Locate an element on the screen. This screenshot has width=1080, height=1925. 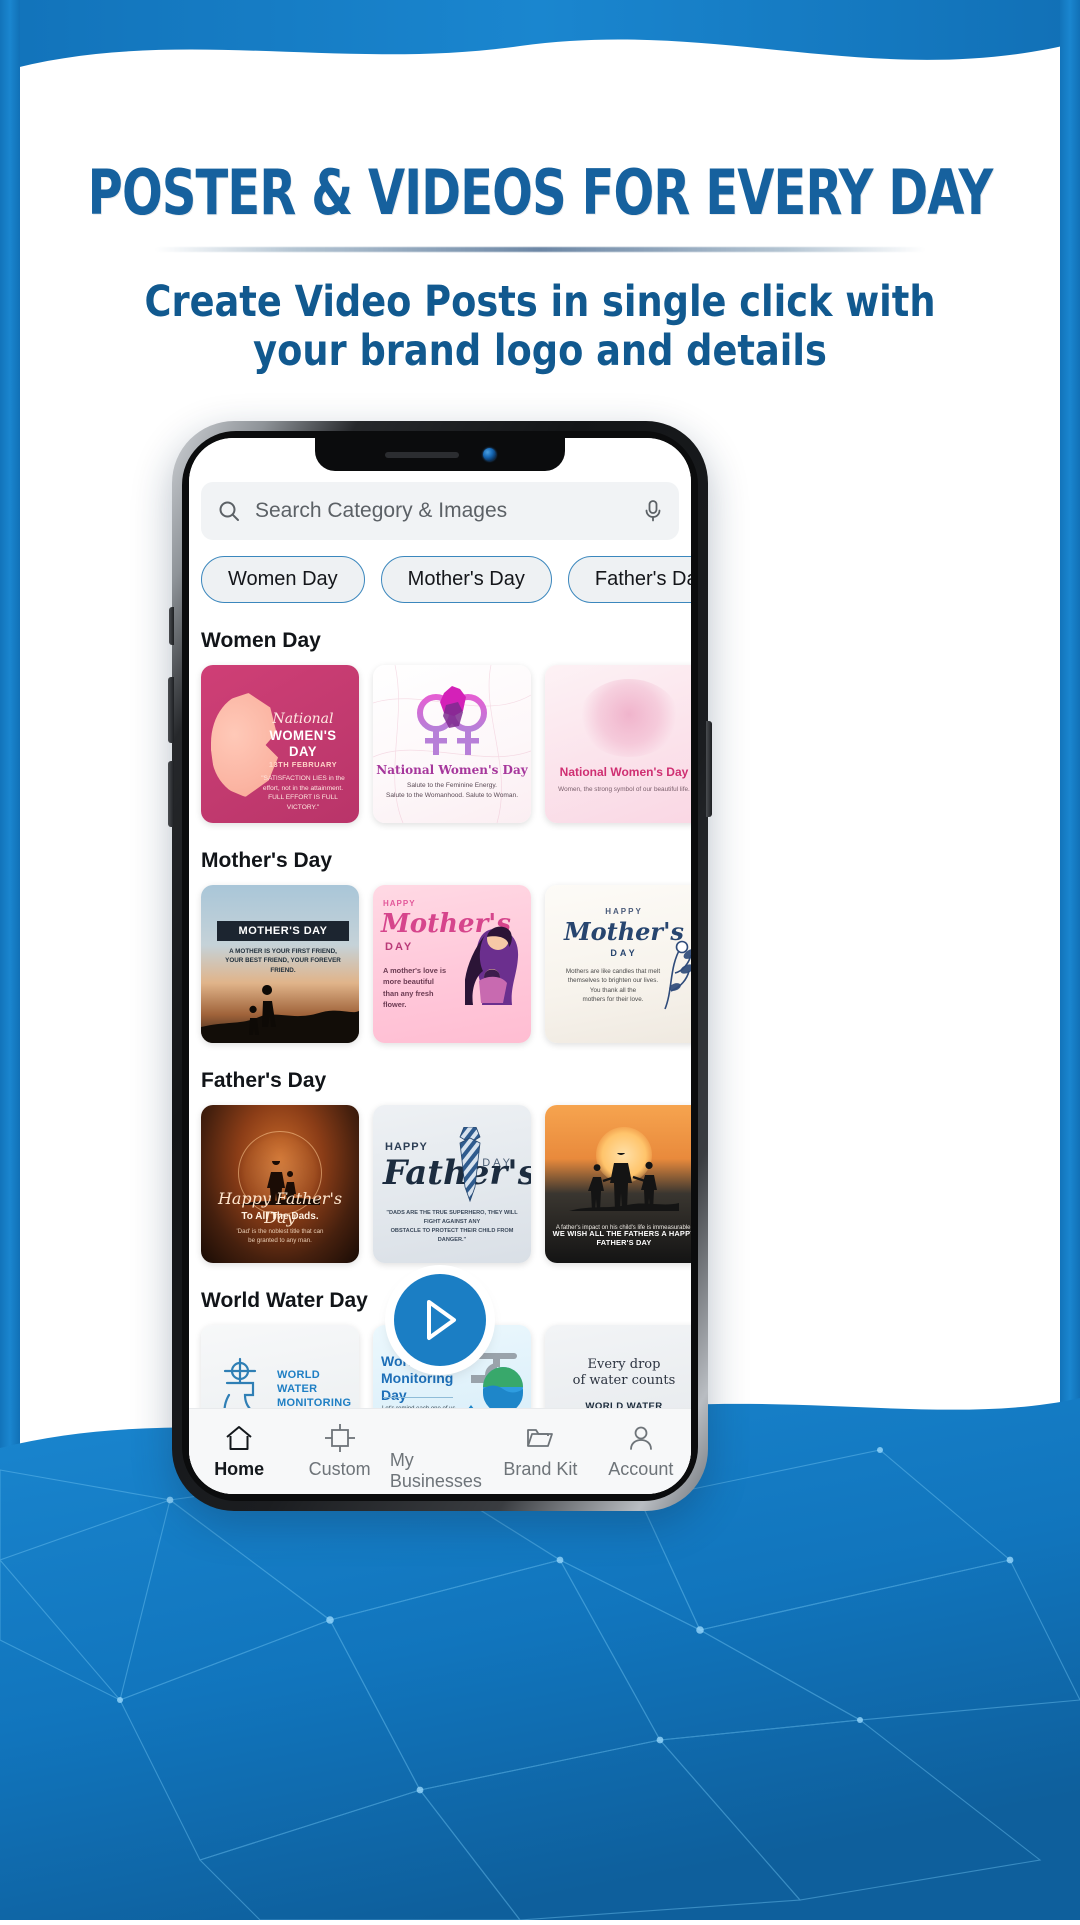
tab-home: Home is located at coordinates (239, 1452).